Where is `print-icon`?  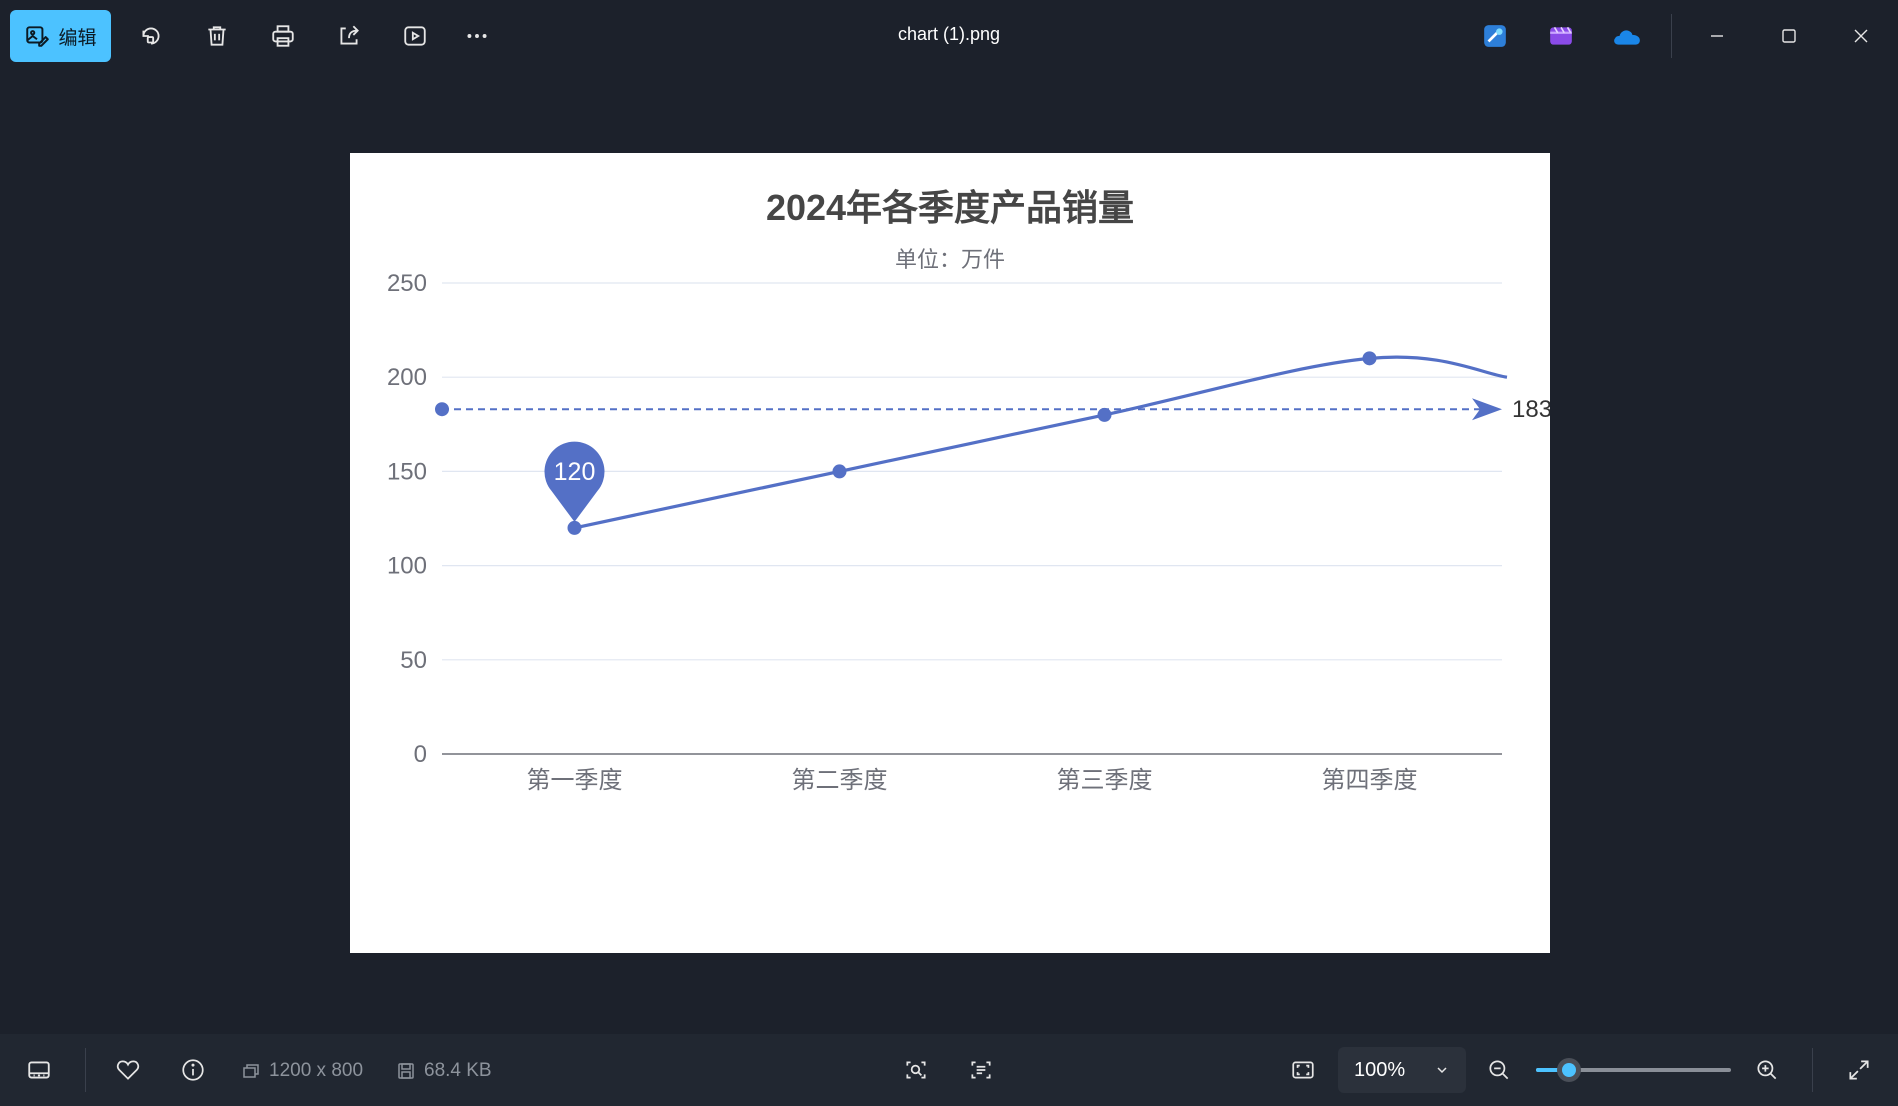
print-icon is located at coordinates (283, 36).